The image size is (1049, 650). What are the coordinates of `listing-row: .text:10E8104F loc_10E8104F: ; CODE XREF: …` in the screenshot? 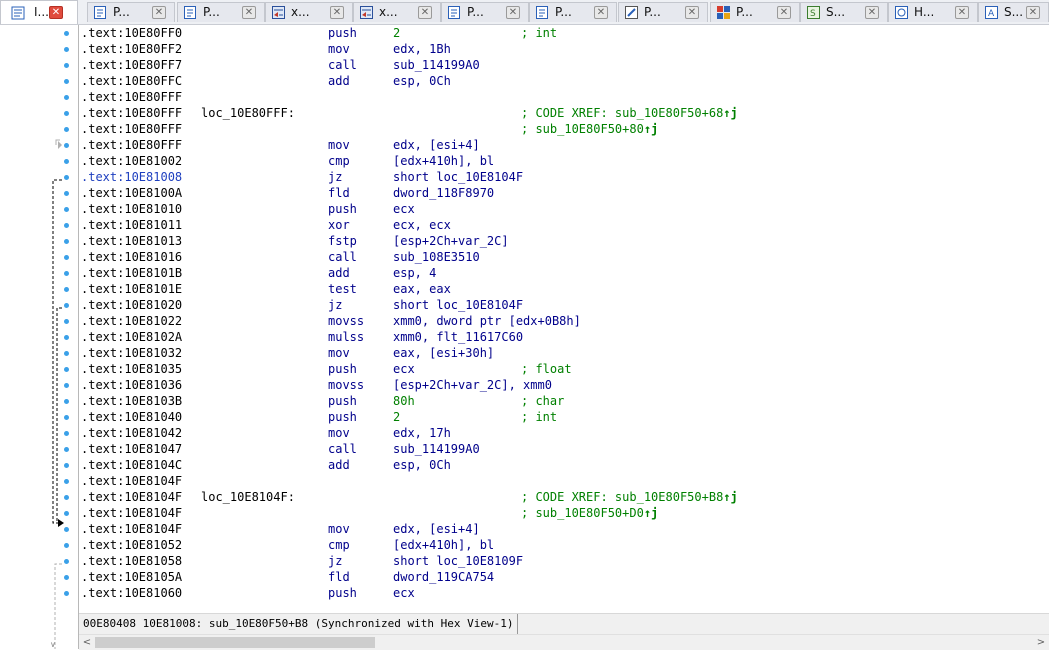 It's located at (565, 497).